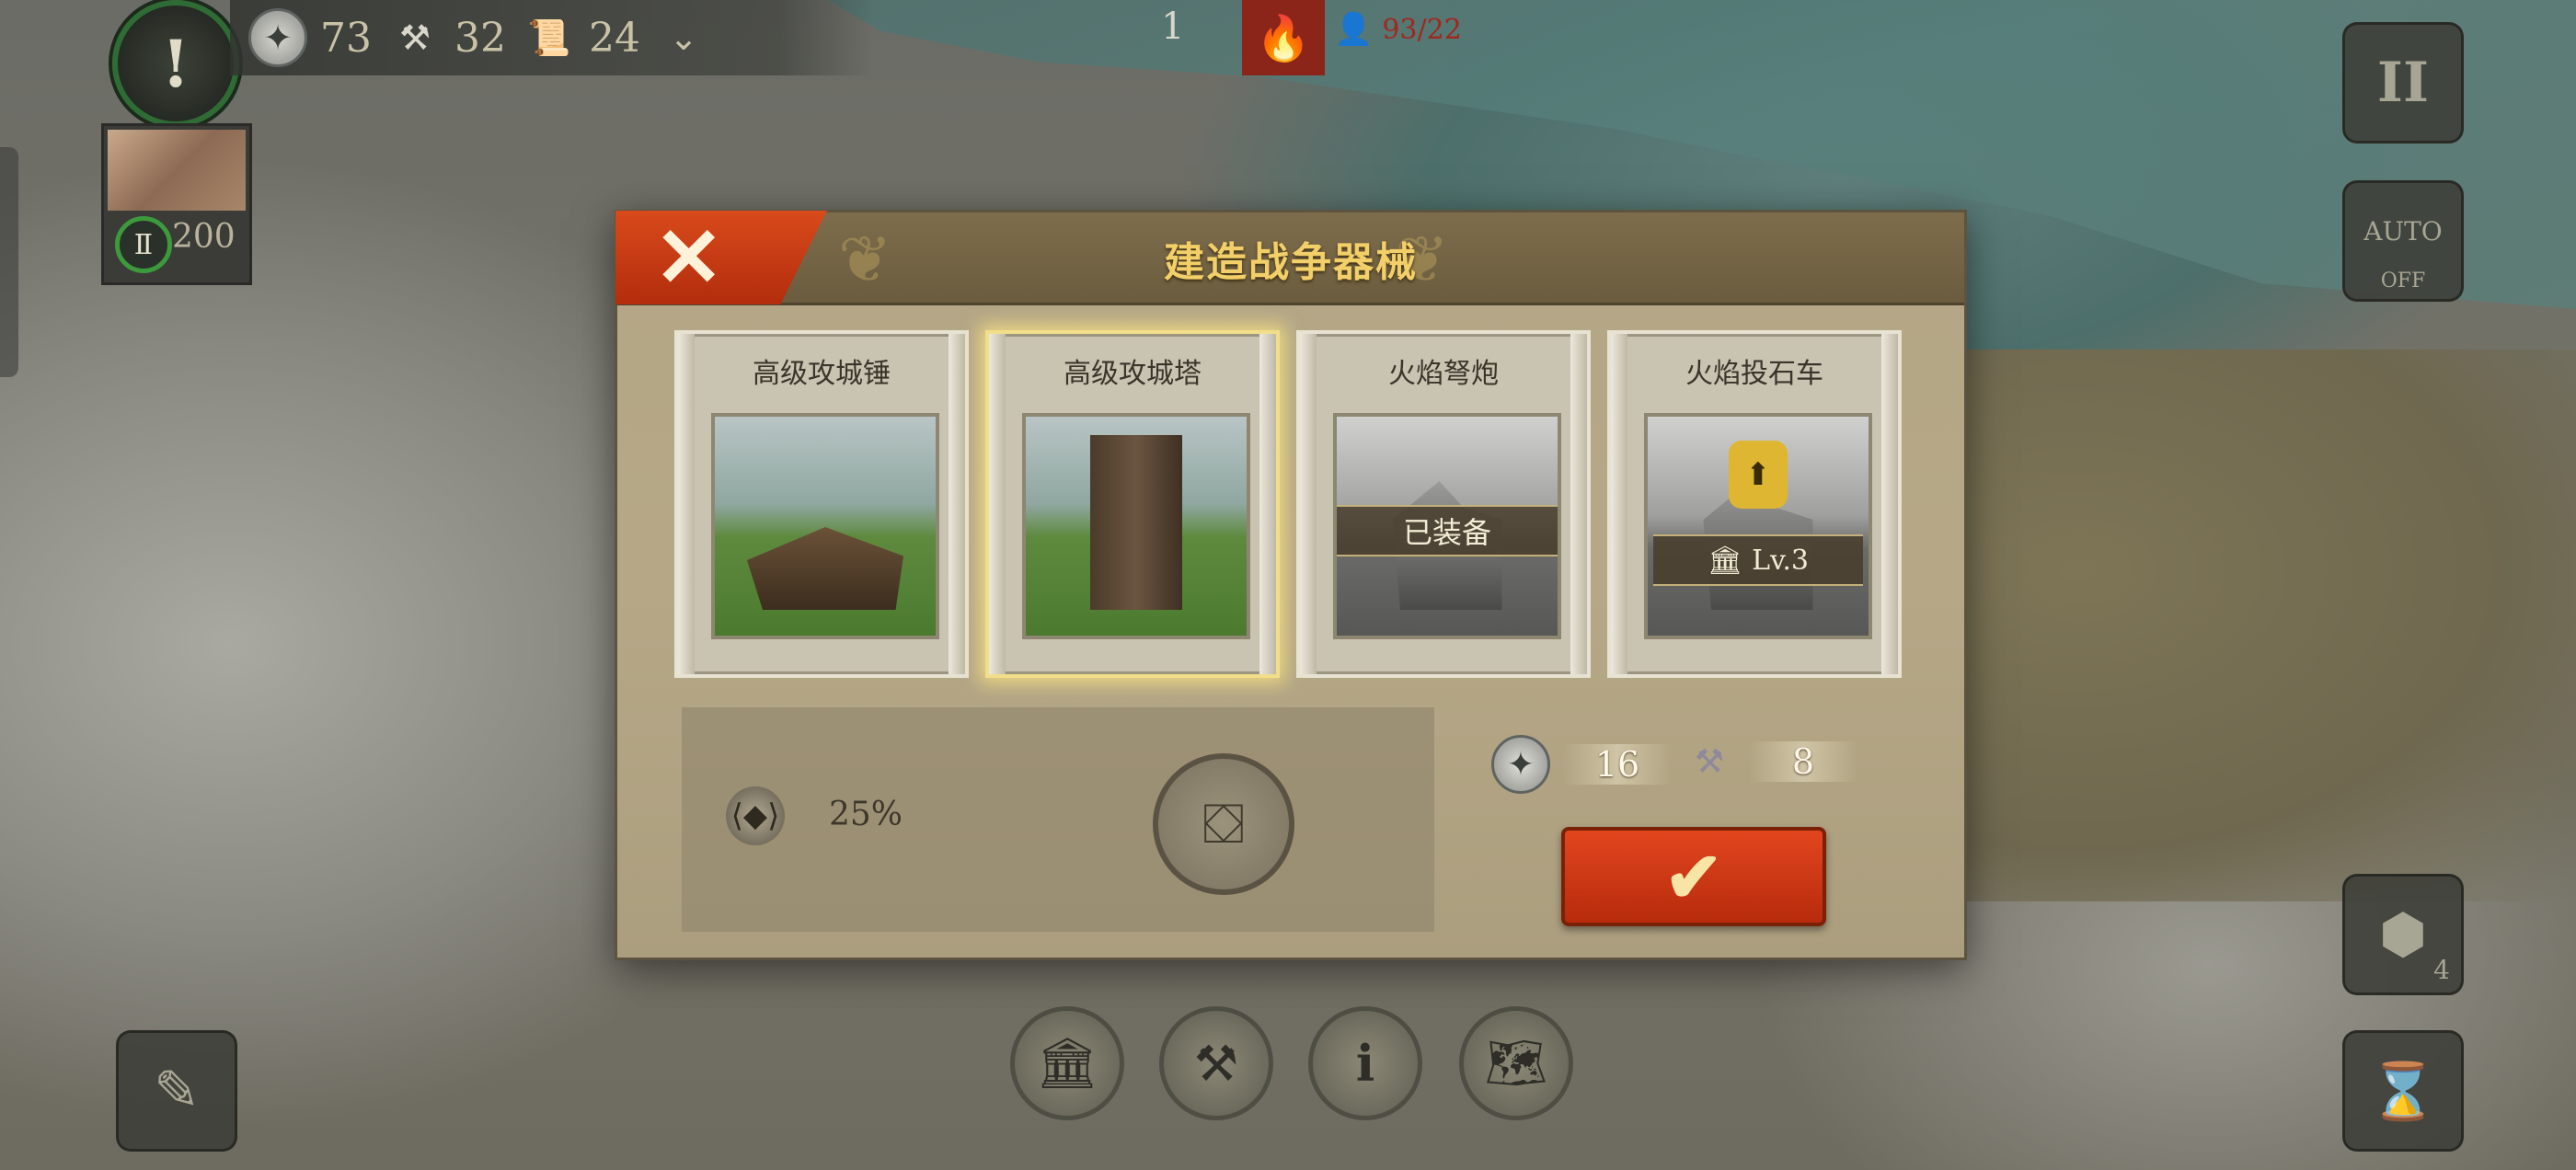 The image size is (2576, 1170). I want to click on city-value: 200, so click(204, 237).